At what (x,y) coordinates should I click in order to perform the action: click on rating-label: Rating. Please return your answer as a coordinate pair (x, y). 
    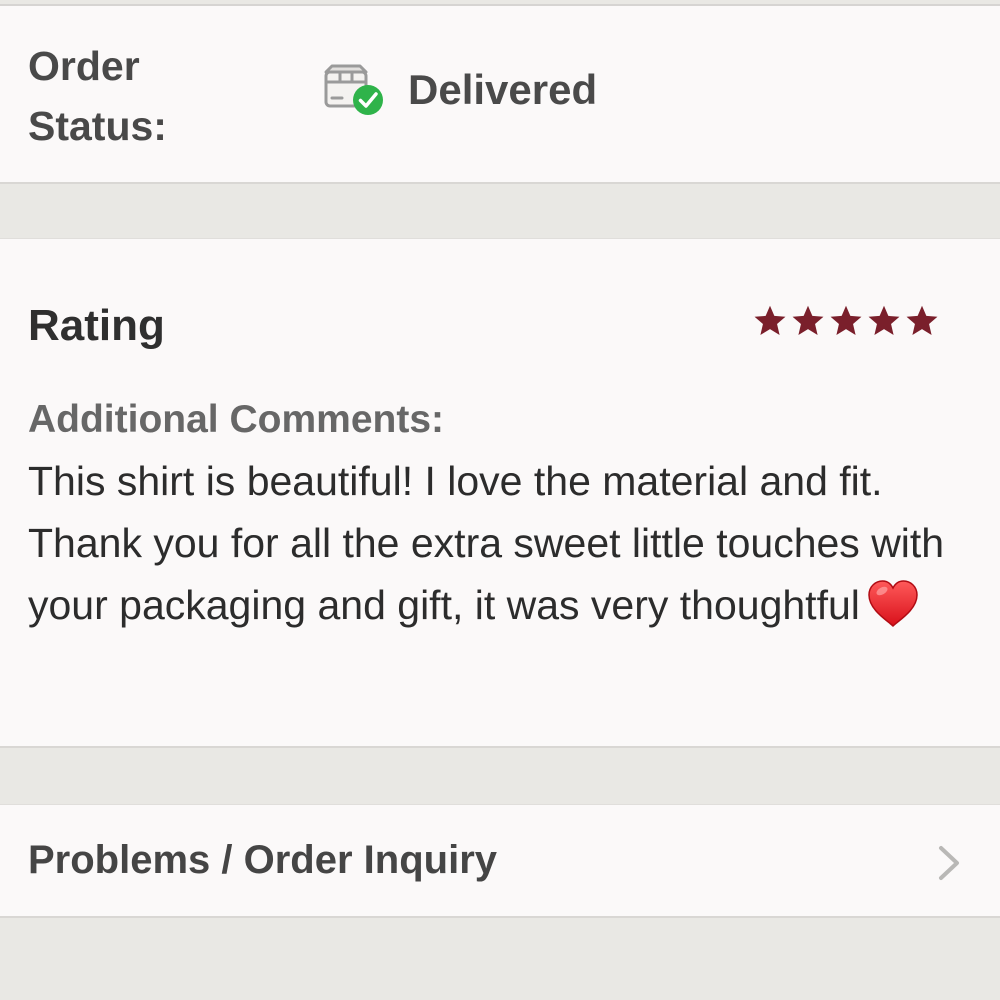
    Looking at the image, I should click on (96, 325).